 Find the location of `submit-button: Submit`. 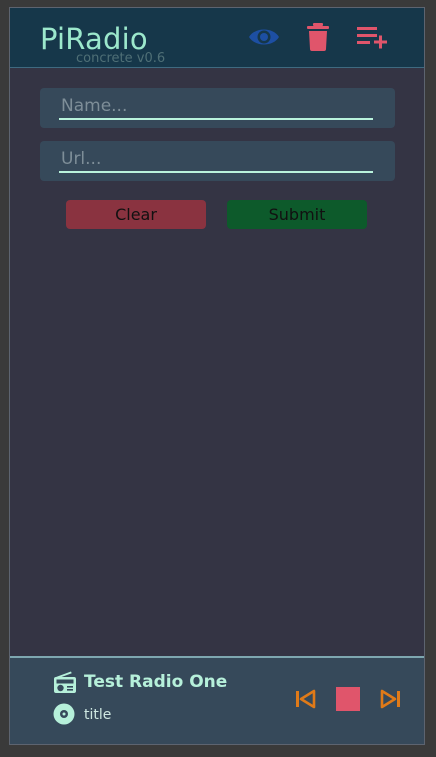

submit-button: Submit is located at coordinates (297, 214).